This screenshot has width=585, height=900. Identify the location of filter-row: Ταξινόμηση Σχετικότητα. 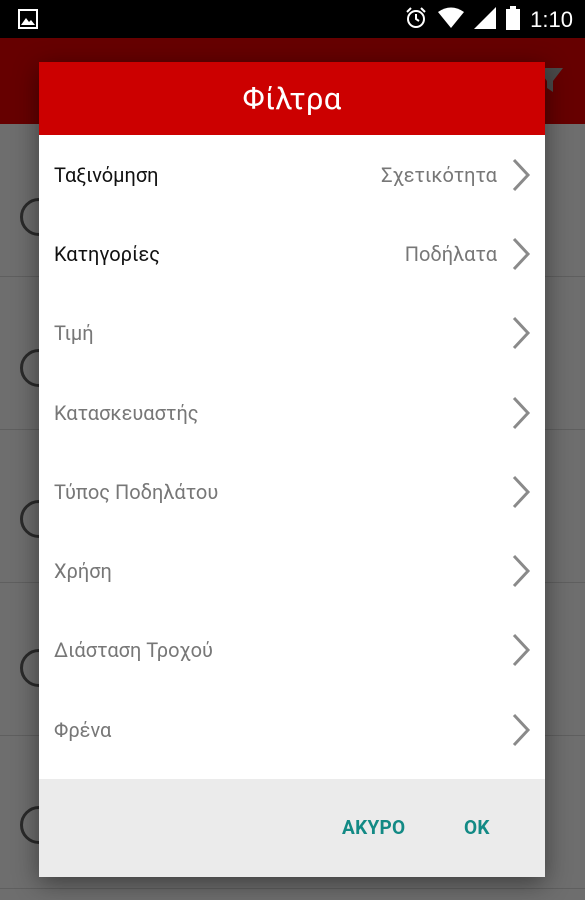
(292, 174).